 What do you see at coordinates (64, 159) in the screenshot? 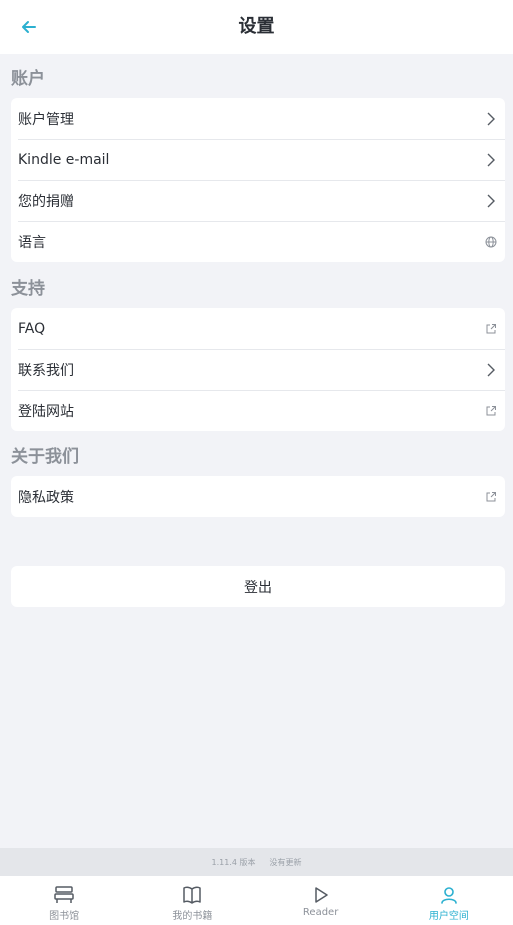
I see `row-label: Kindle e-mail` at bounding box center [64, 159].